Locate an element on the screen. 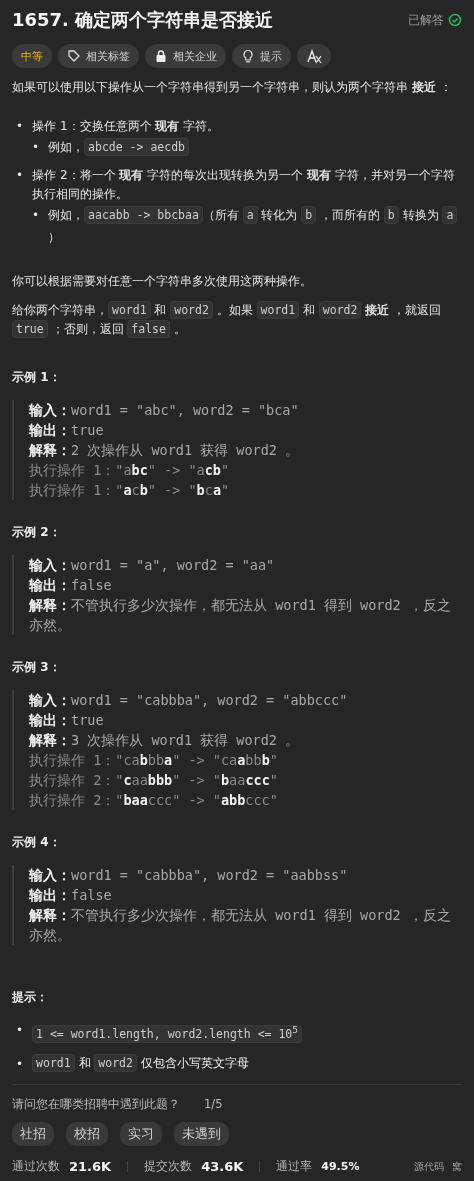  example-line: 输入：word1 = "a", word2 = "aa" is located at coordinates (152, 566).